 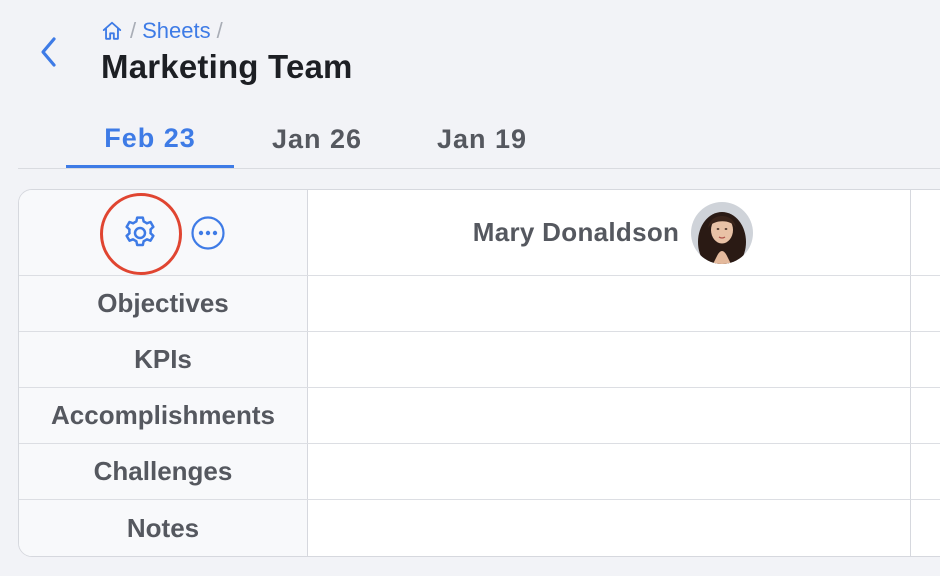 I want to click on row-label-notes: Notes, so click(x=163, y=528).